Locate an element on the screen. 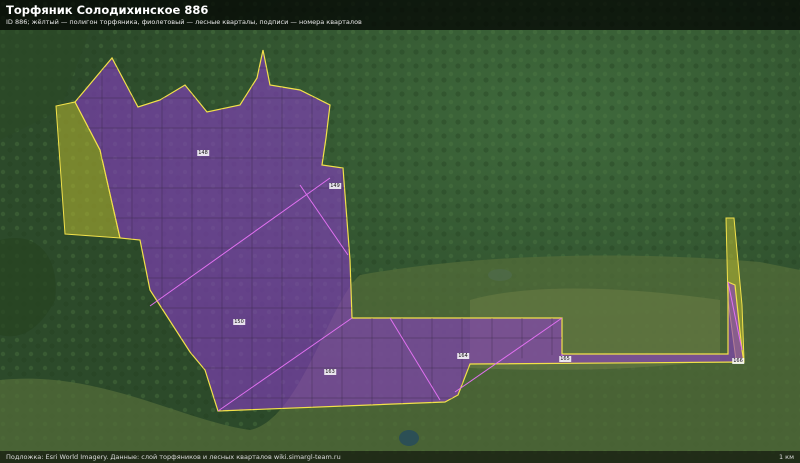 This screenshot has height=463, width=800. map-title: Торфяник Солодихинское 886 is located at coordinates (107, 10).